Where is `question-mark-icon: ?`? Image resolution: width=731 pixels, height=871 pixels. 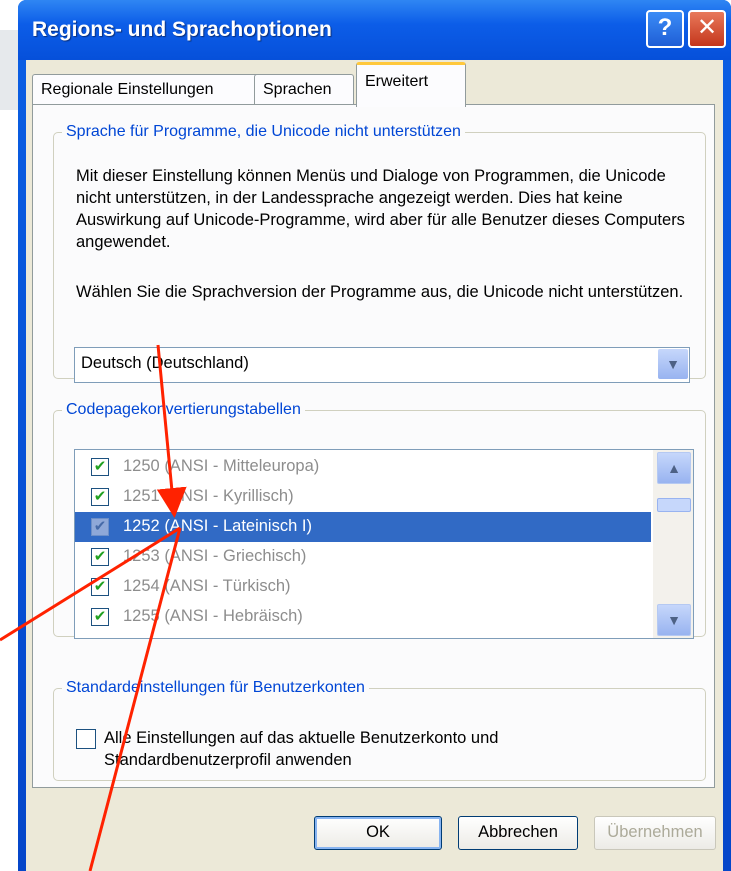 question-mark-icon: ? is located at coordinates (665, 27).